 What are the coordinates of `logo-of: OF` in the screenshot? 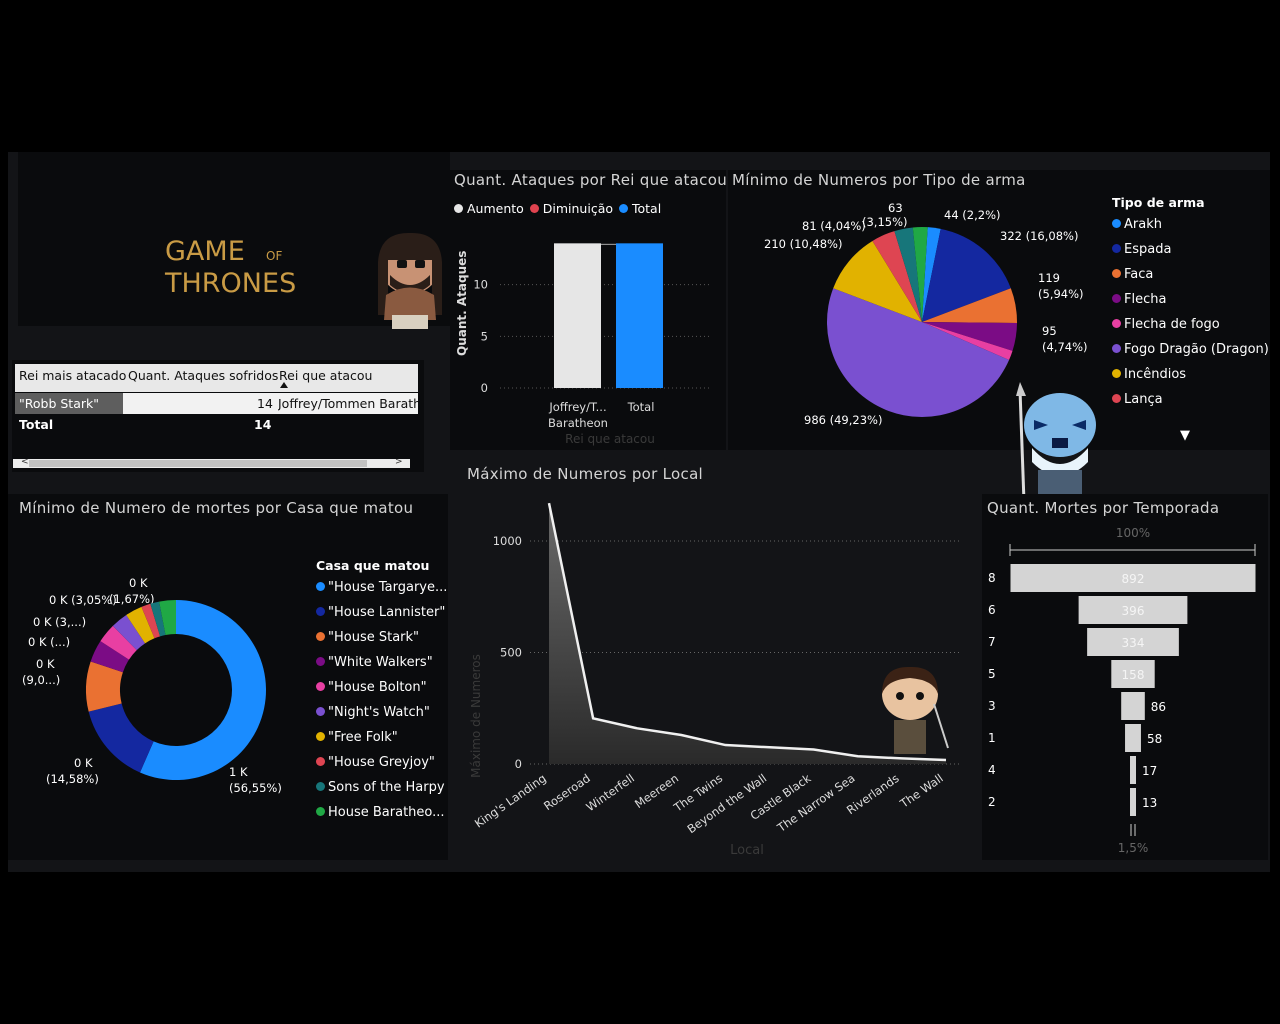 It's located at (274, 256).